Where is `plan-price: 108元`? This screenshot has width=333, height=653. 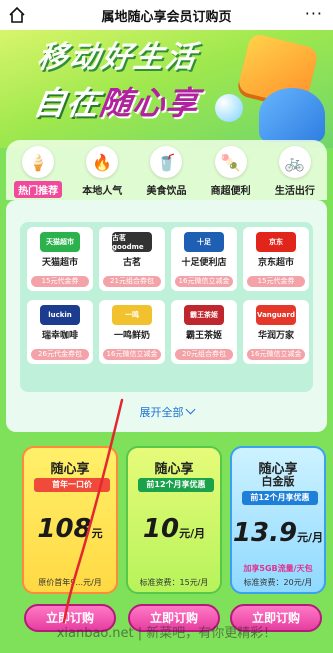
plan-price: 108元 is located at coordinates (70, 529).